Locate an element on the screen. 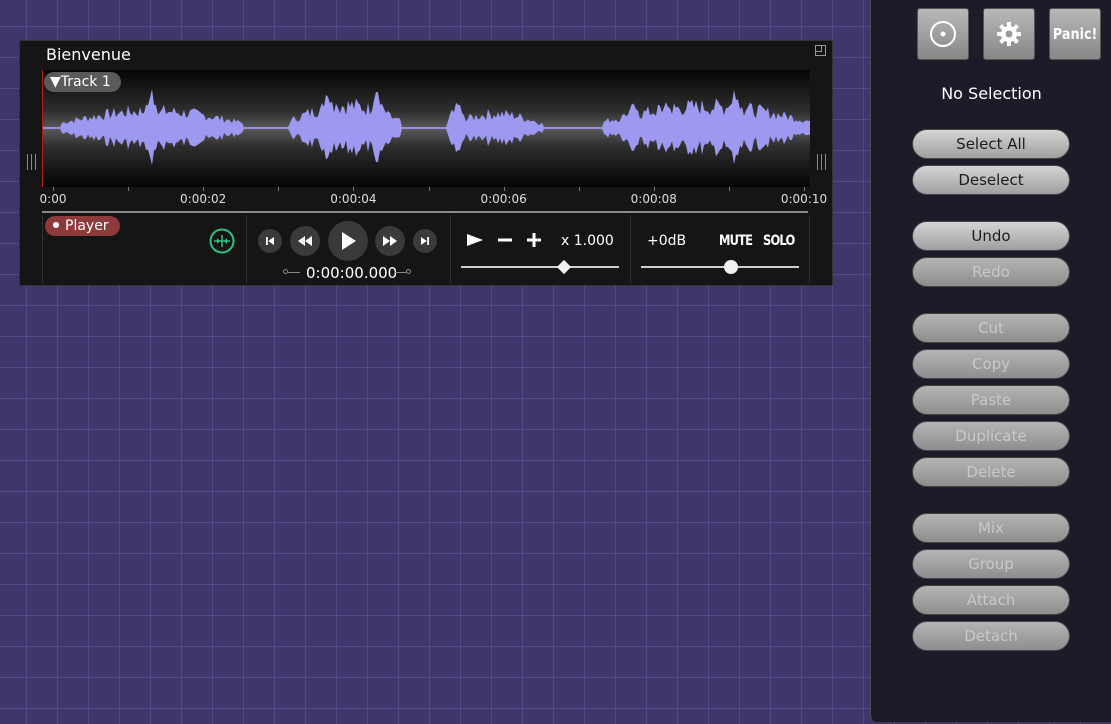 This screenshot has height=724, width=1111. loop-end-icon is located at coordinates (408, 271).